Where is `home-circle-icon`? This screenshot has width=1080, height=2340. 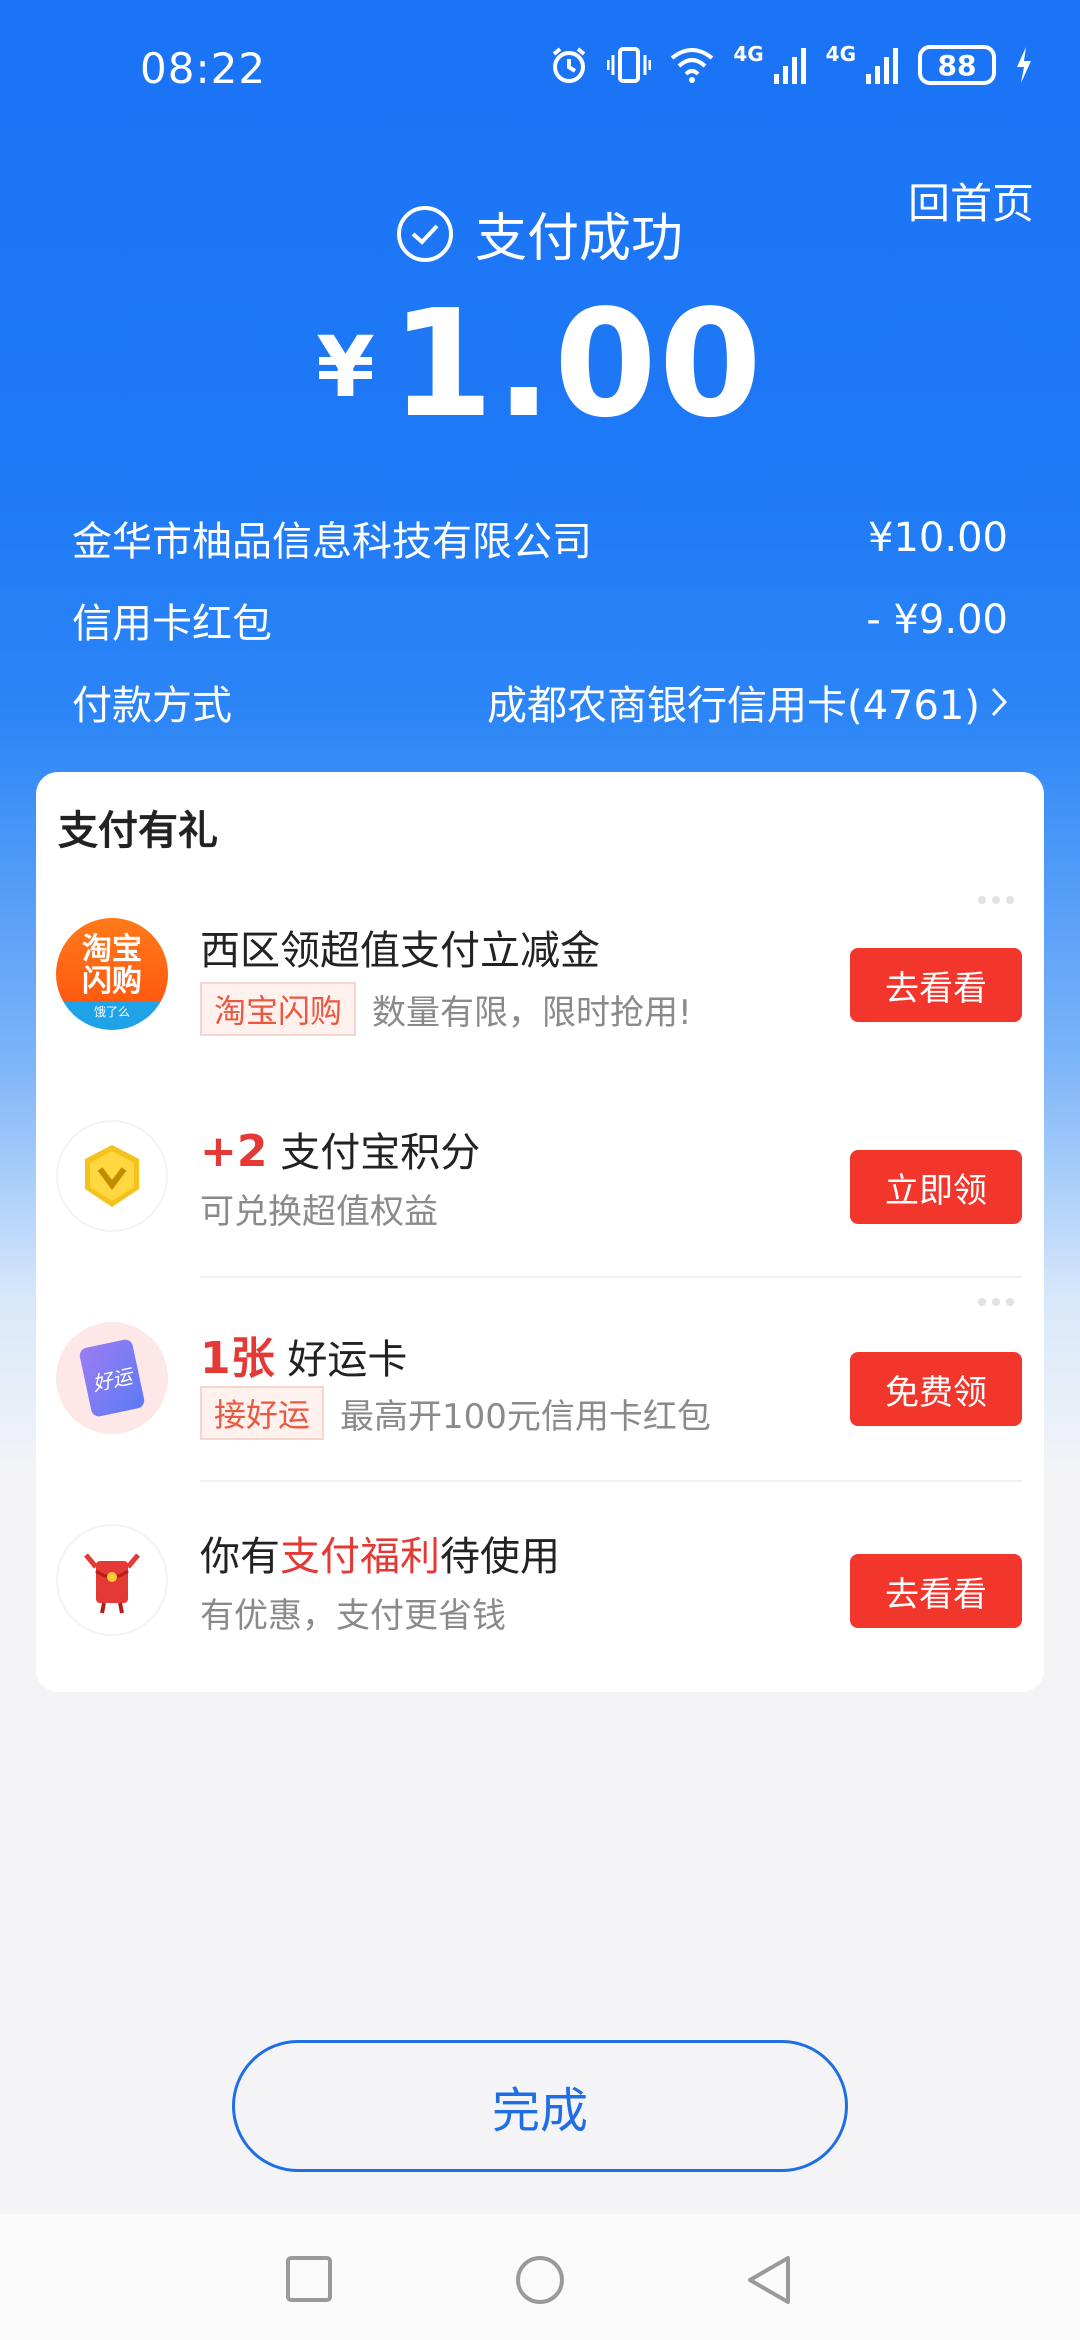 home-circle-icon is located at coordinates (540, 2280).